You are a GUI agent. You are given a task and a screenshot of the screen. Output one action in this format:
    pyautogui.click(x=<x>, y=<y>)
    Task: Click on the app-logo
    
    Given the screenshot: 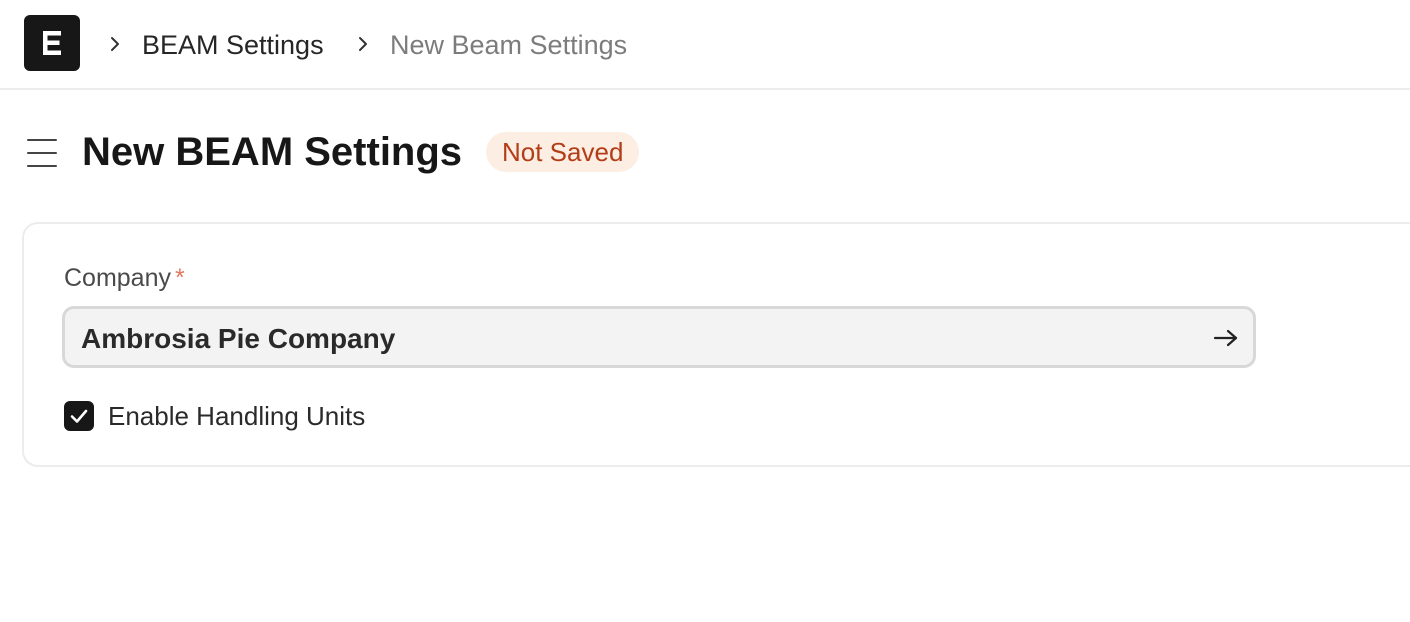 What is the action you would take?
    pyautogui.click(x=52, y=43)
    